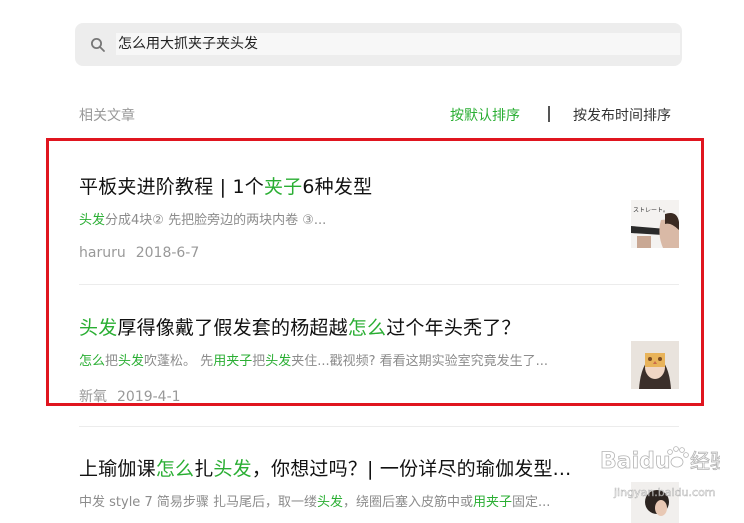  Describe the element at coordinates (98, 45) in the screenshot. I see `search-icon` at that location.